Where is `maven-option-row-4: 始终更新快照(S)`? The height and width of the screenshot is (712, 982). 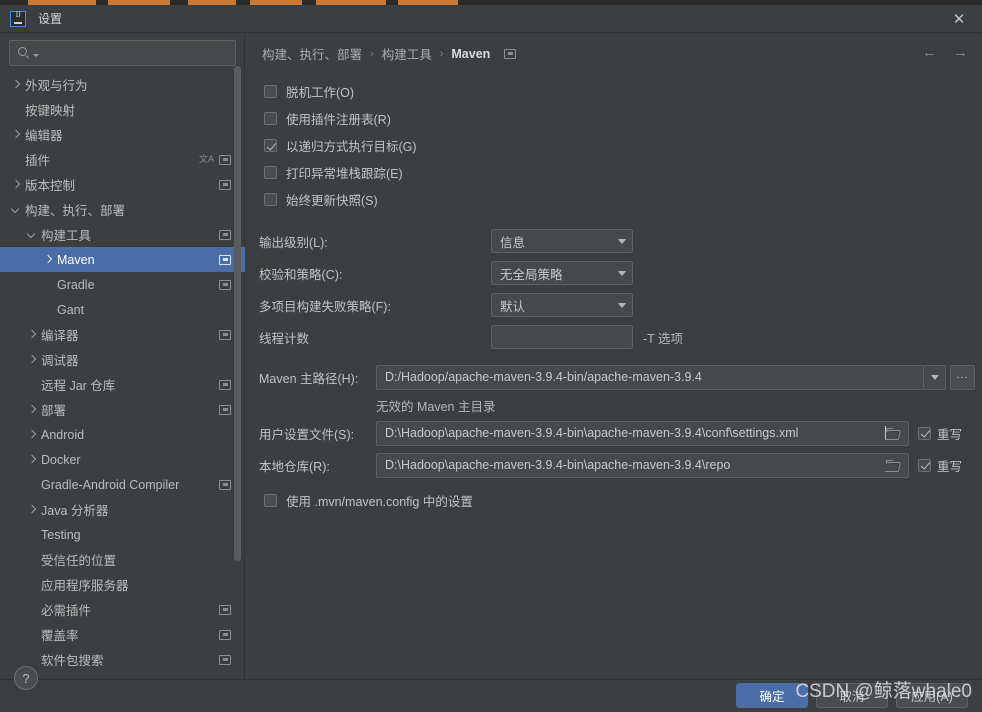
maven-option-row-4: 始终更新快照(S) is located at coordinates (614, 199).